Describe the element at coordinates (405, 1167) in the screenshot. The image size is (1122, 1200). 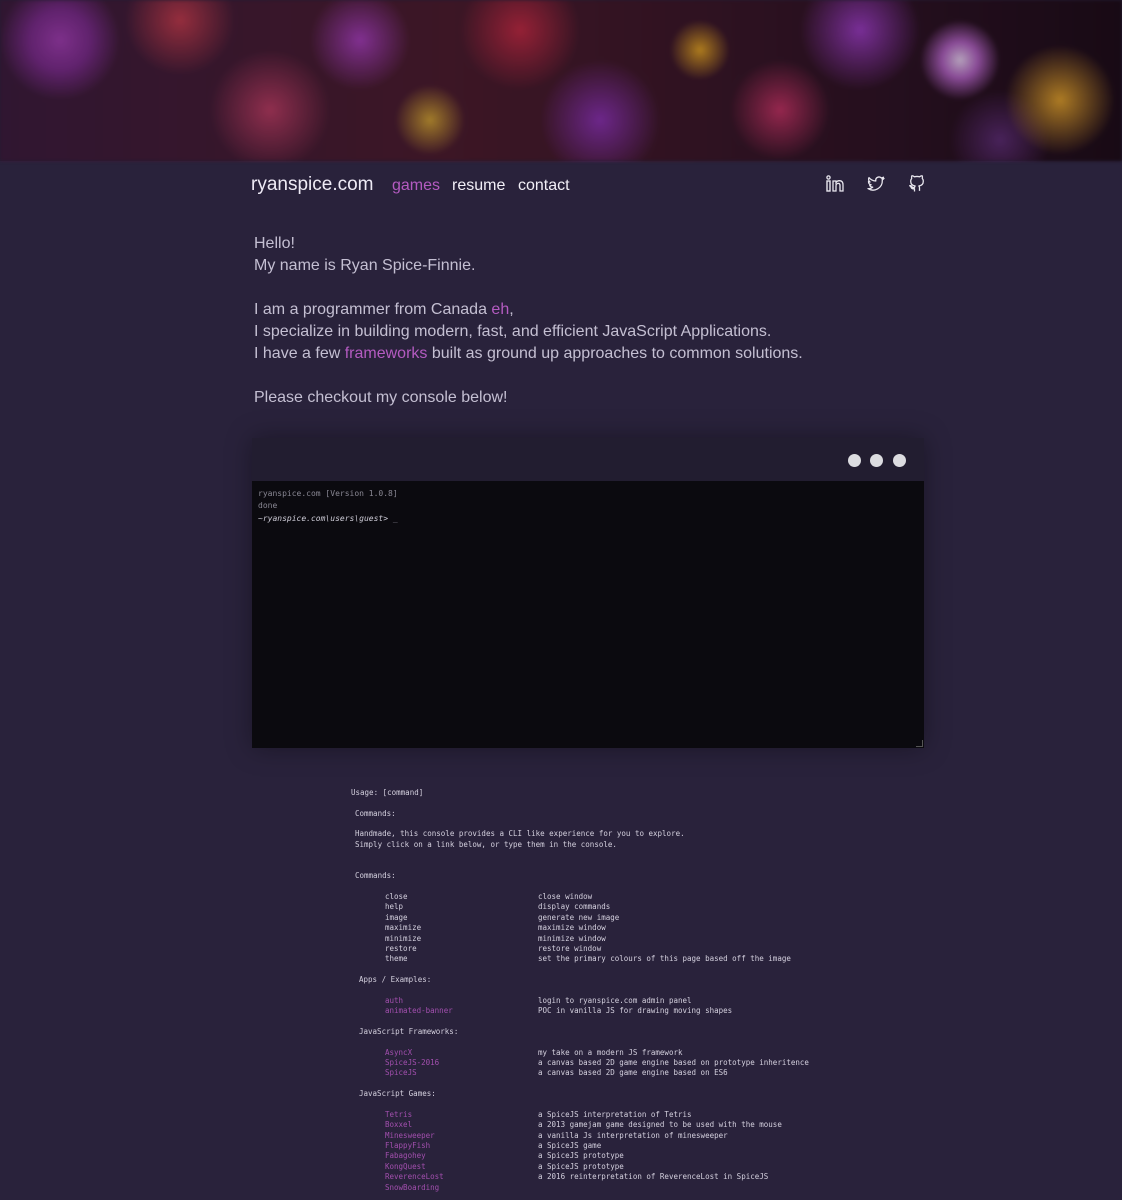
I see `command-kongquest: KongQuest` at that location.